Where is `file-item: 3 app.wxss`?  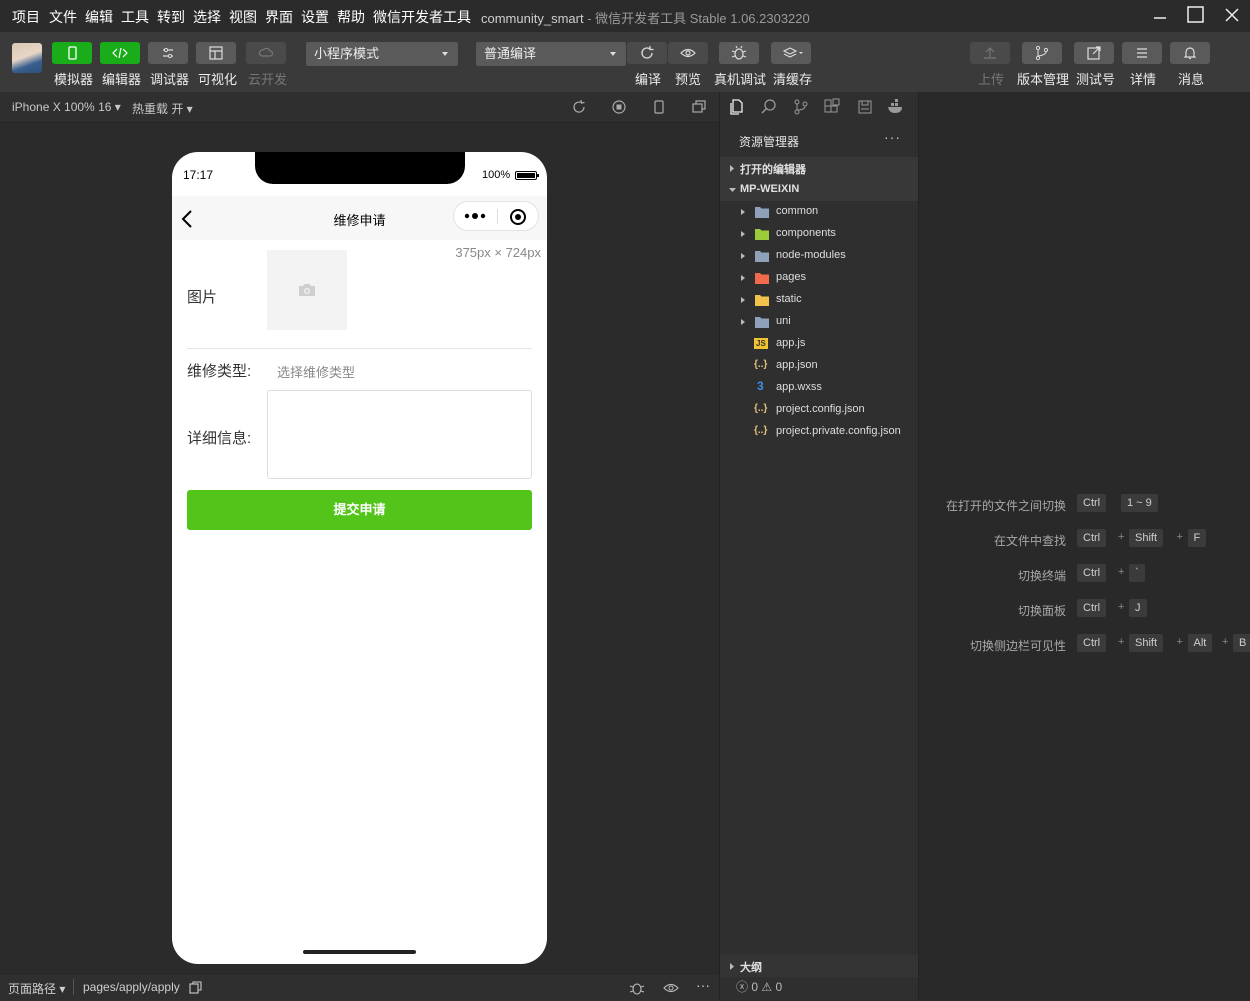
file-item: 3 app.wxss is located at coordinates (819, 388).